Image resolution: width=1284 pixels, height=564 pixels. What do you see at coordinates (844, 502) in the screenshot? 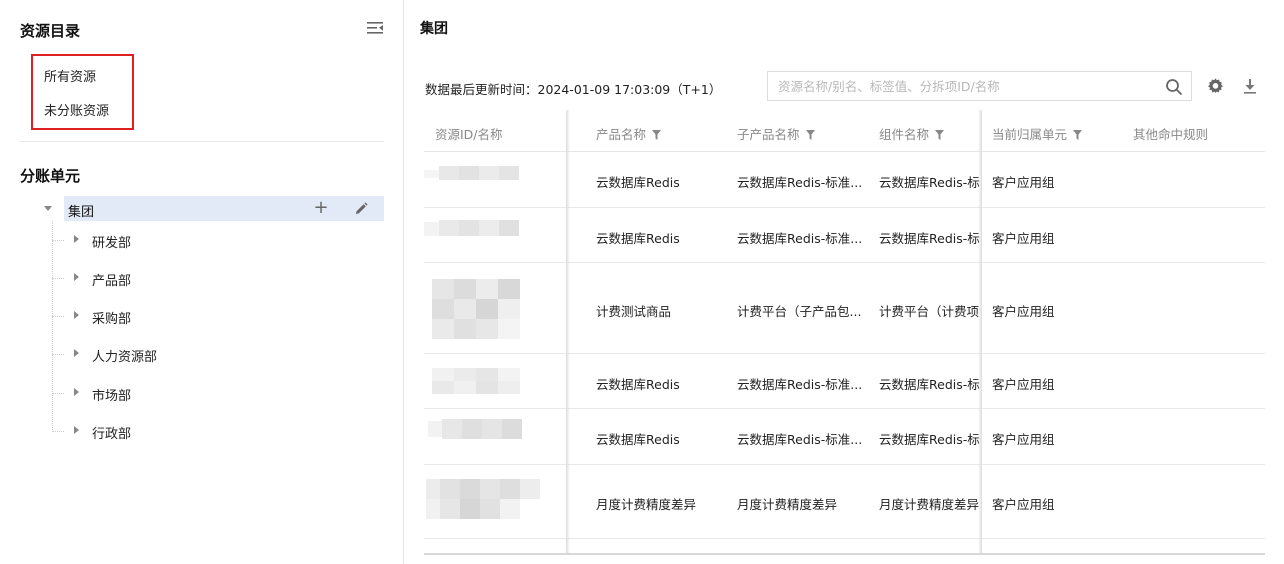
I see `table-row: 月度计费精度差异 月度计费精度差异 月度计费精度差异 客户应用组` at bounding box center [844, 502].